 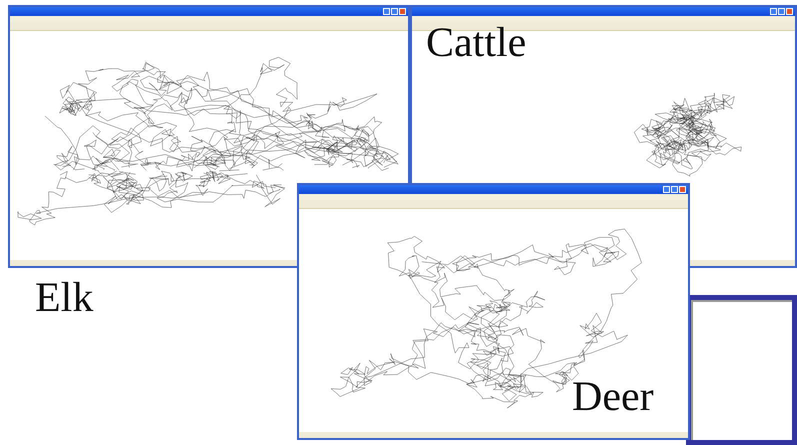 What do you see at coordinates (613, 397) in the screenshot?
I see `species-caption: Deer` at bounding box center [613, 397].